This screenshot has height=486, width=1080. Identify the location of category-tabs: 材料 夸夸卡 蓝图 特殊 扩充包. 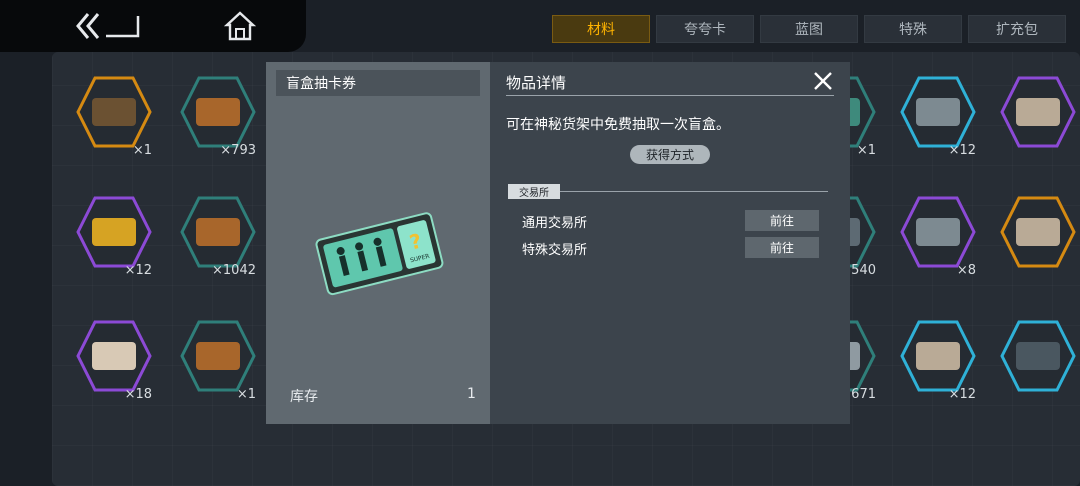
(812, 29).